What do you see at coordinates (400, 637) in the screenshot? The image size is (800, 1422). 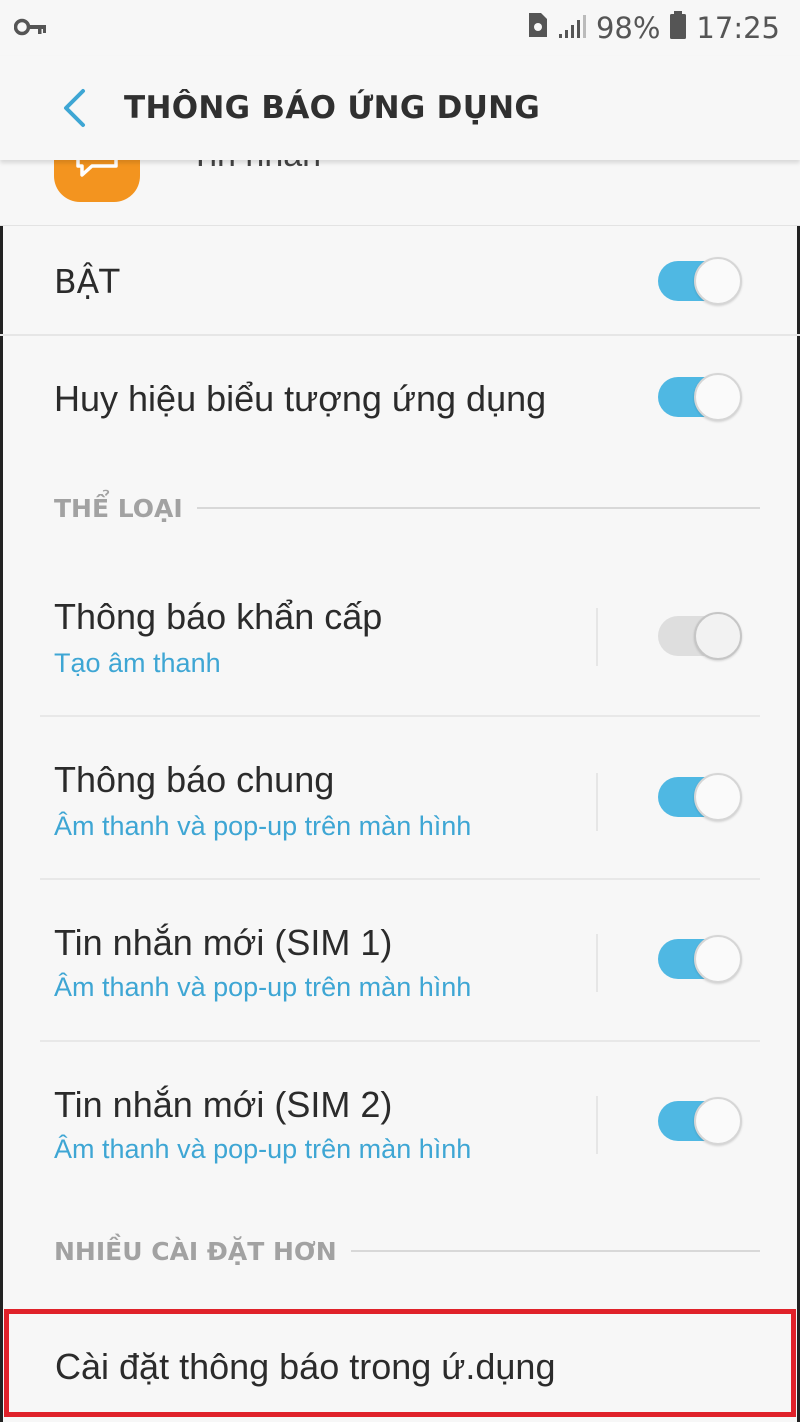 I see `category-emergency-row: Thông báo khẩn cấp Tạo âm thanh` at bounding box center [400, 637].